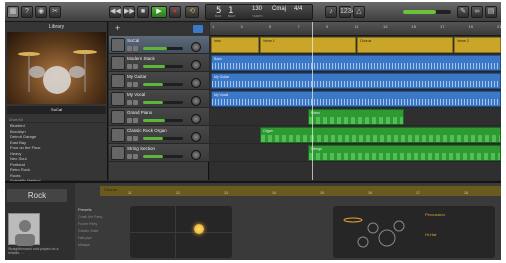 This screenshot has height=263, width=506. What do you see at coordinates (298, 9) in the screenshot?
I see `lcd-time-signature: 4/4` at bounding box center [298, 9].